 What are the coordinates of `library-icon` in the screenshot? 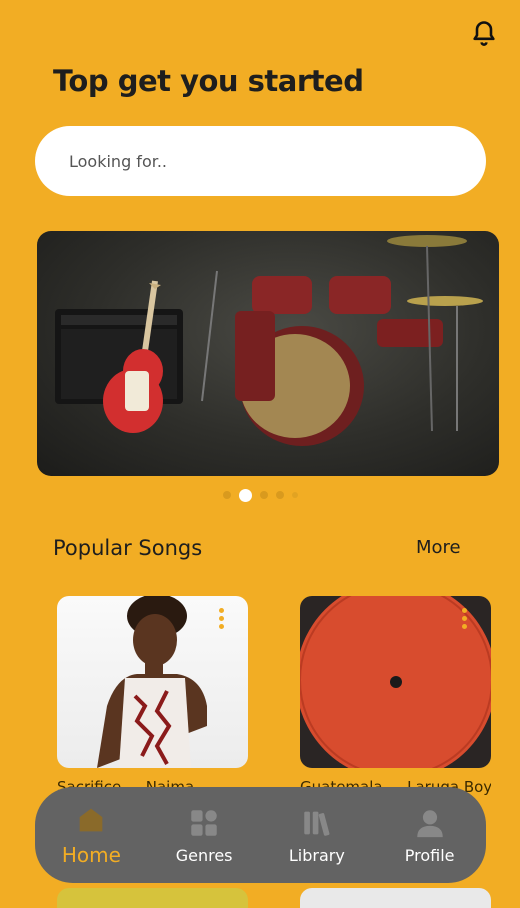 It's located at (317, 823).